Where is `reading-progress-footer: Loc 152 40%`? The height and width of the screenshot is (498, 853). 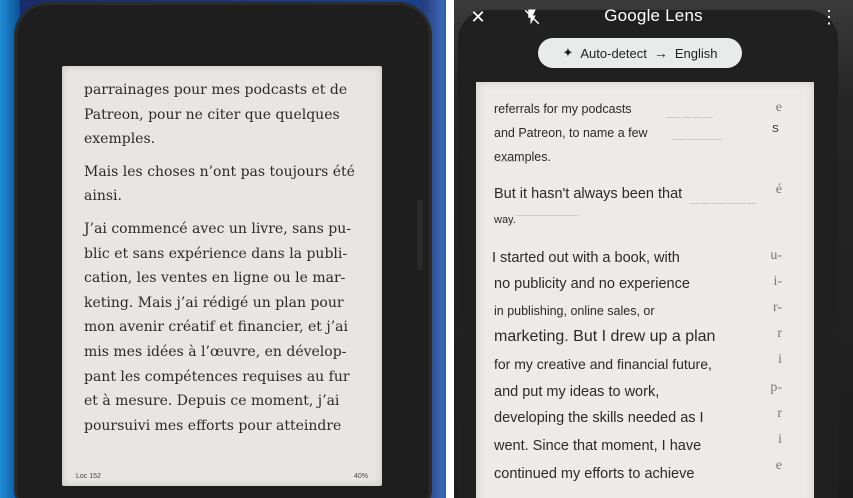
reading-progress-footer: Loc 152 40% is located at coordinates (222, 476).